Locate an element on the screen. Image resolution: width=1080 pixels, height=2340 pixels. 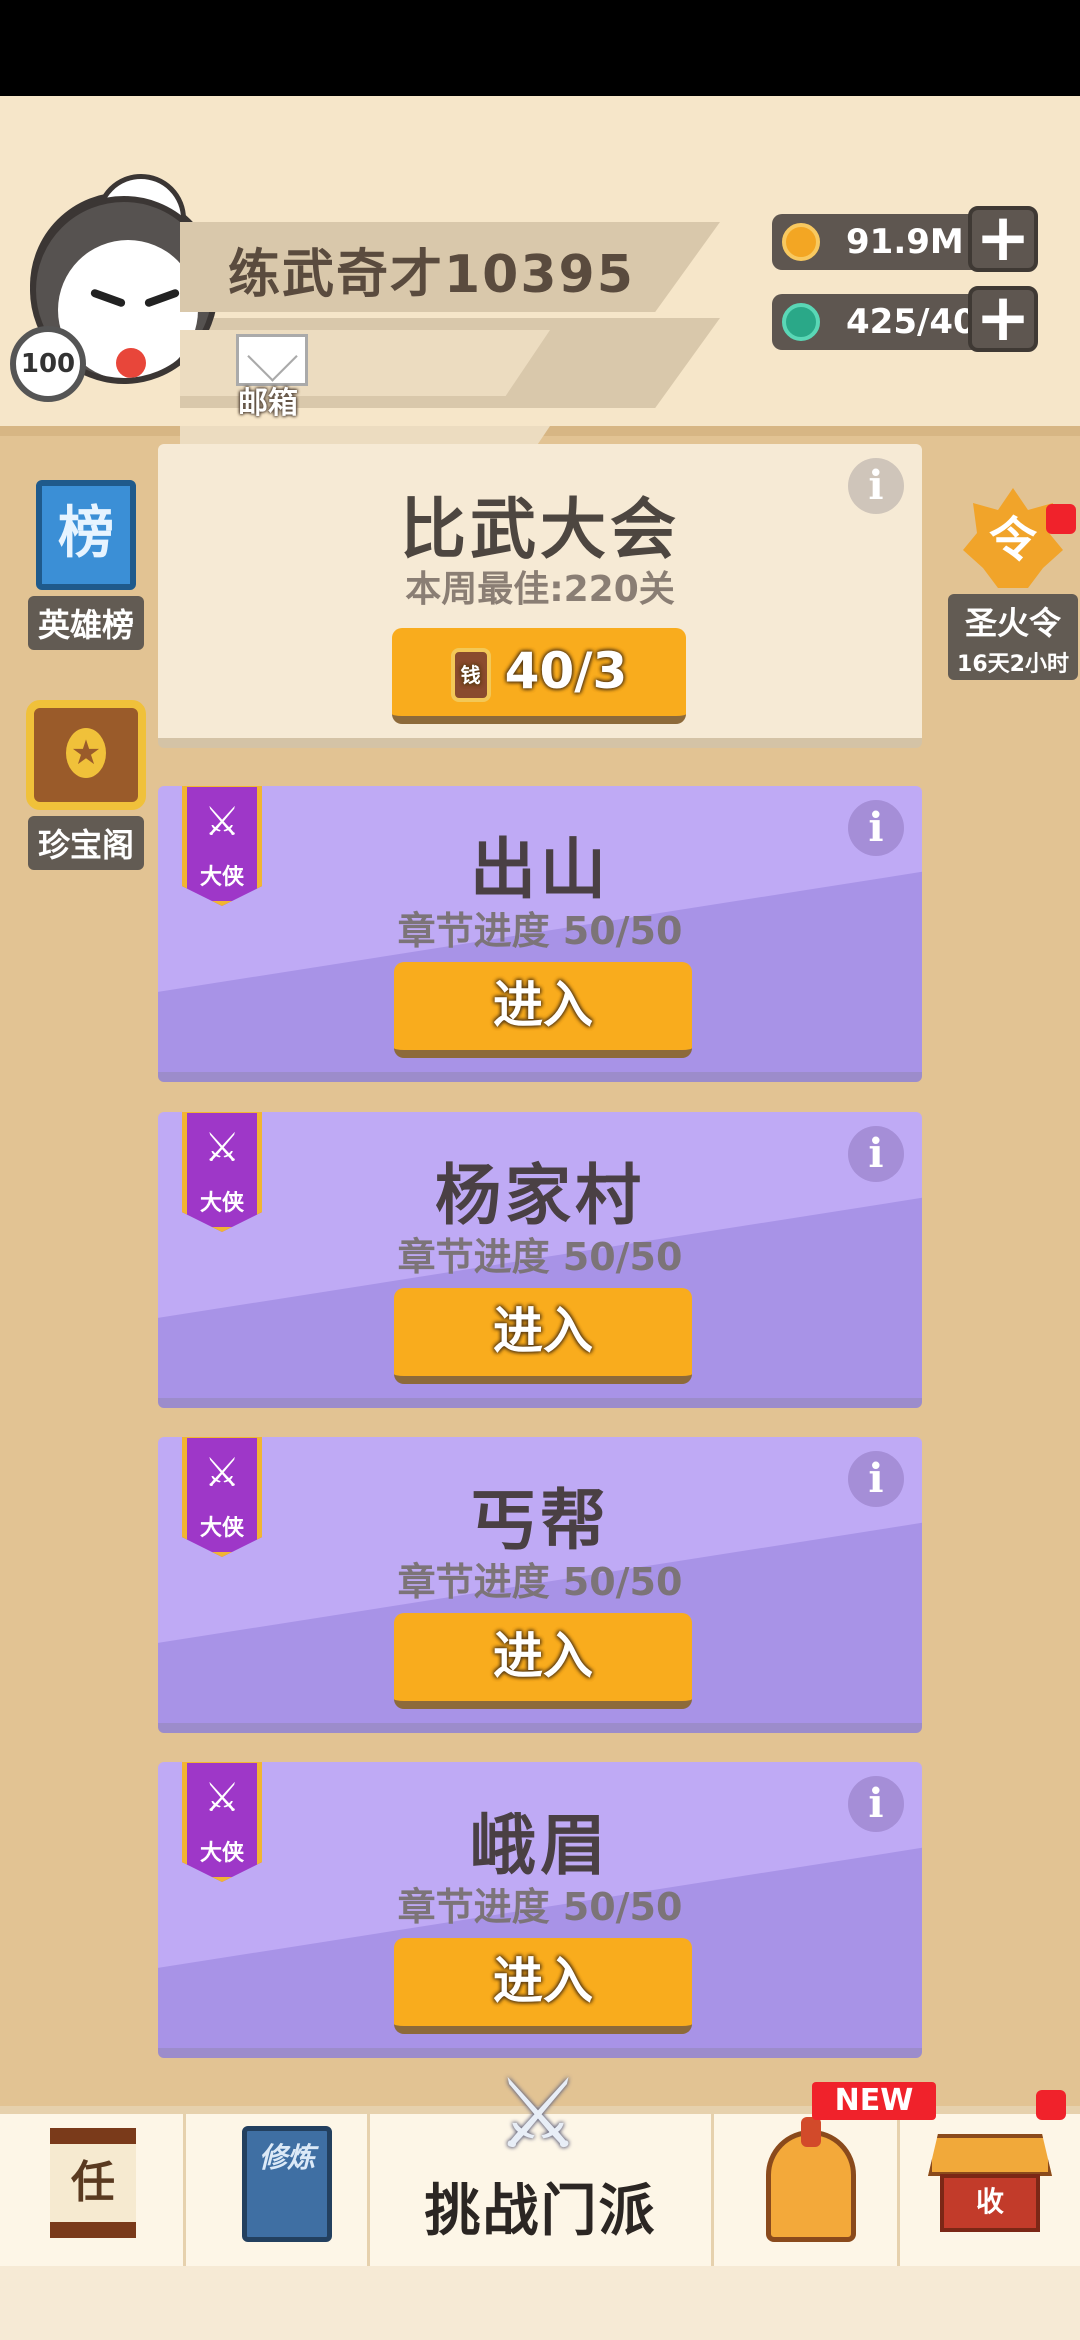
shop-roof is located at coordinates (990, 2155).